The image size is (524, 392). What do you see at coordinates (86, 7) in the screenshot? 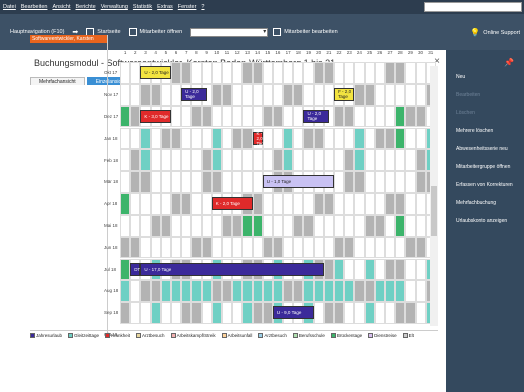
I see `menu-berichte: Berichte` at bounding box center [86, 7].